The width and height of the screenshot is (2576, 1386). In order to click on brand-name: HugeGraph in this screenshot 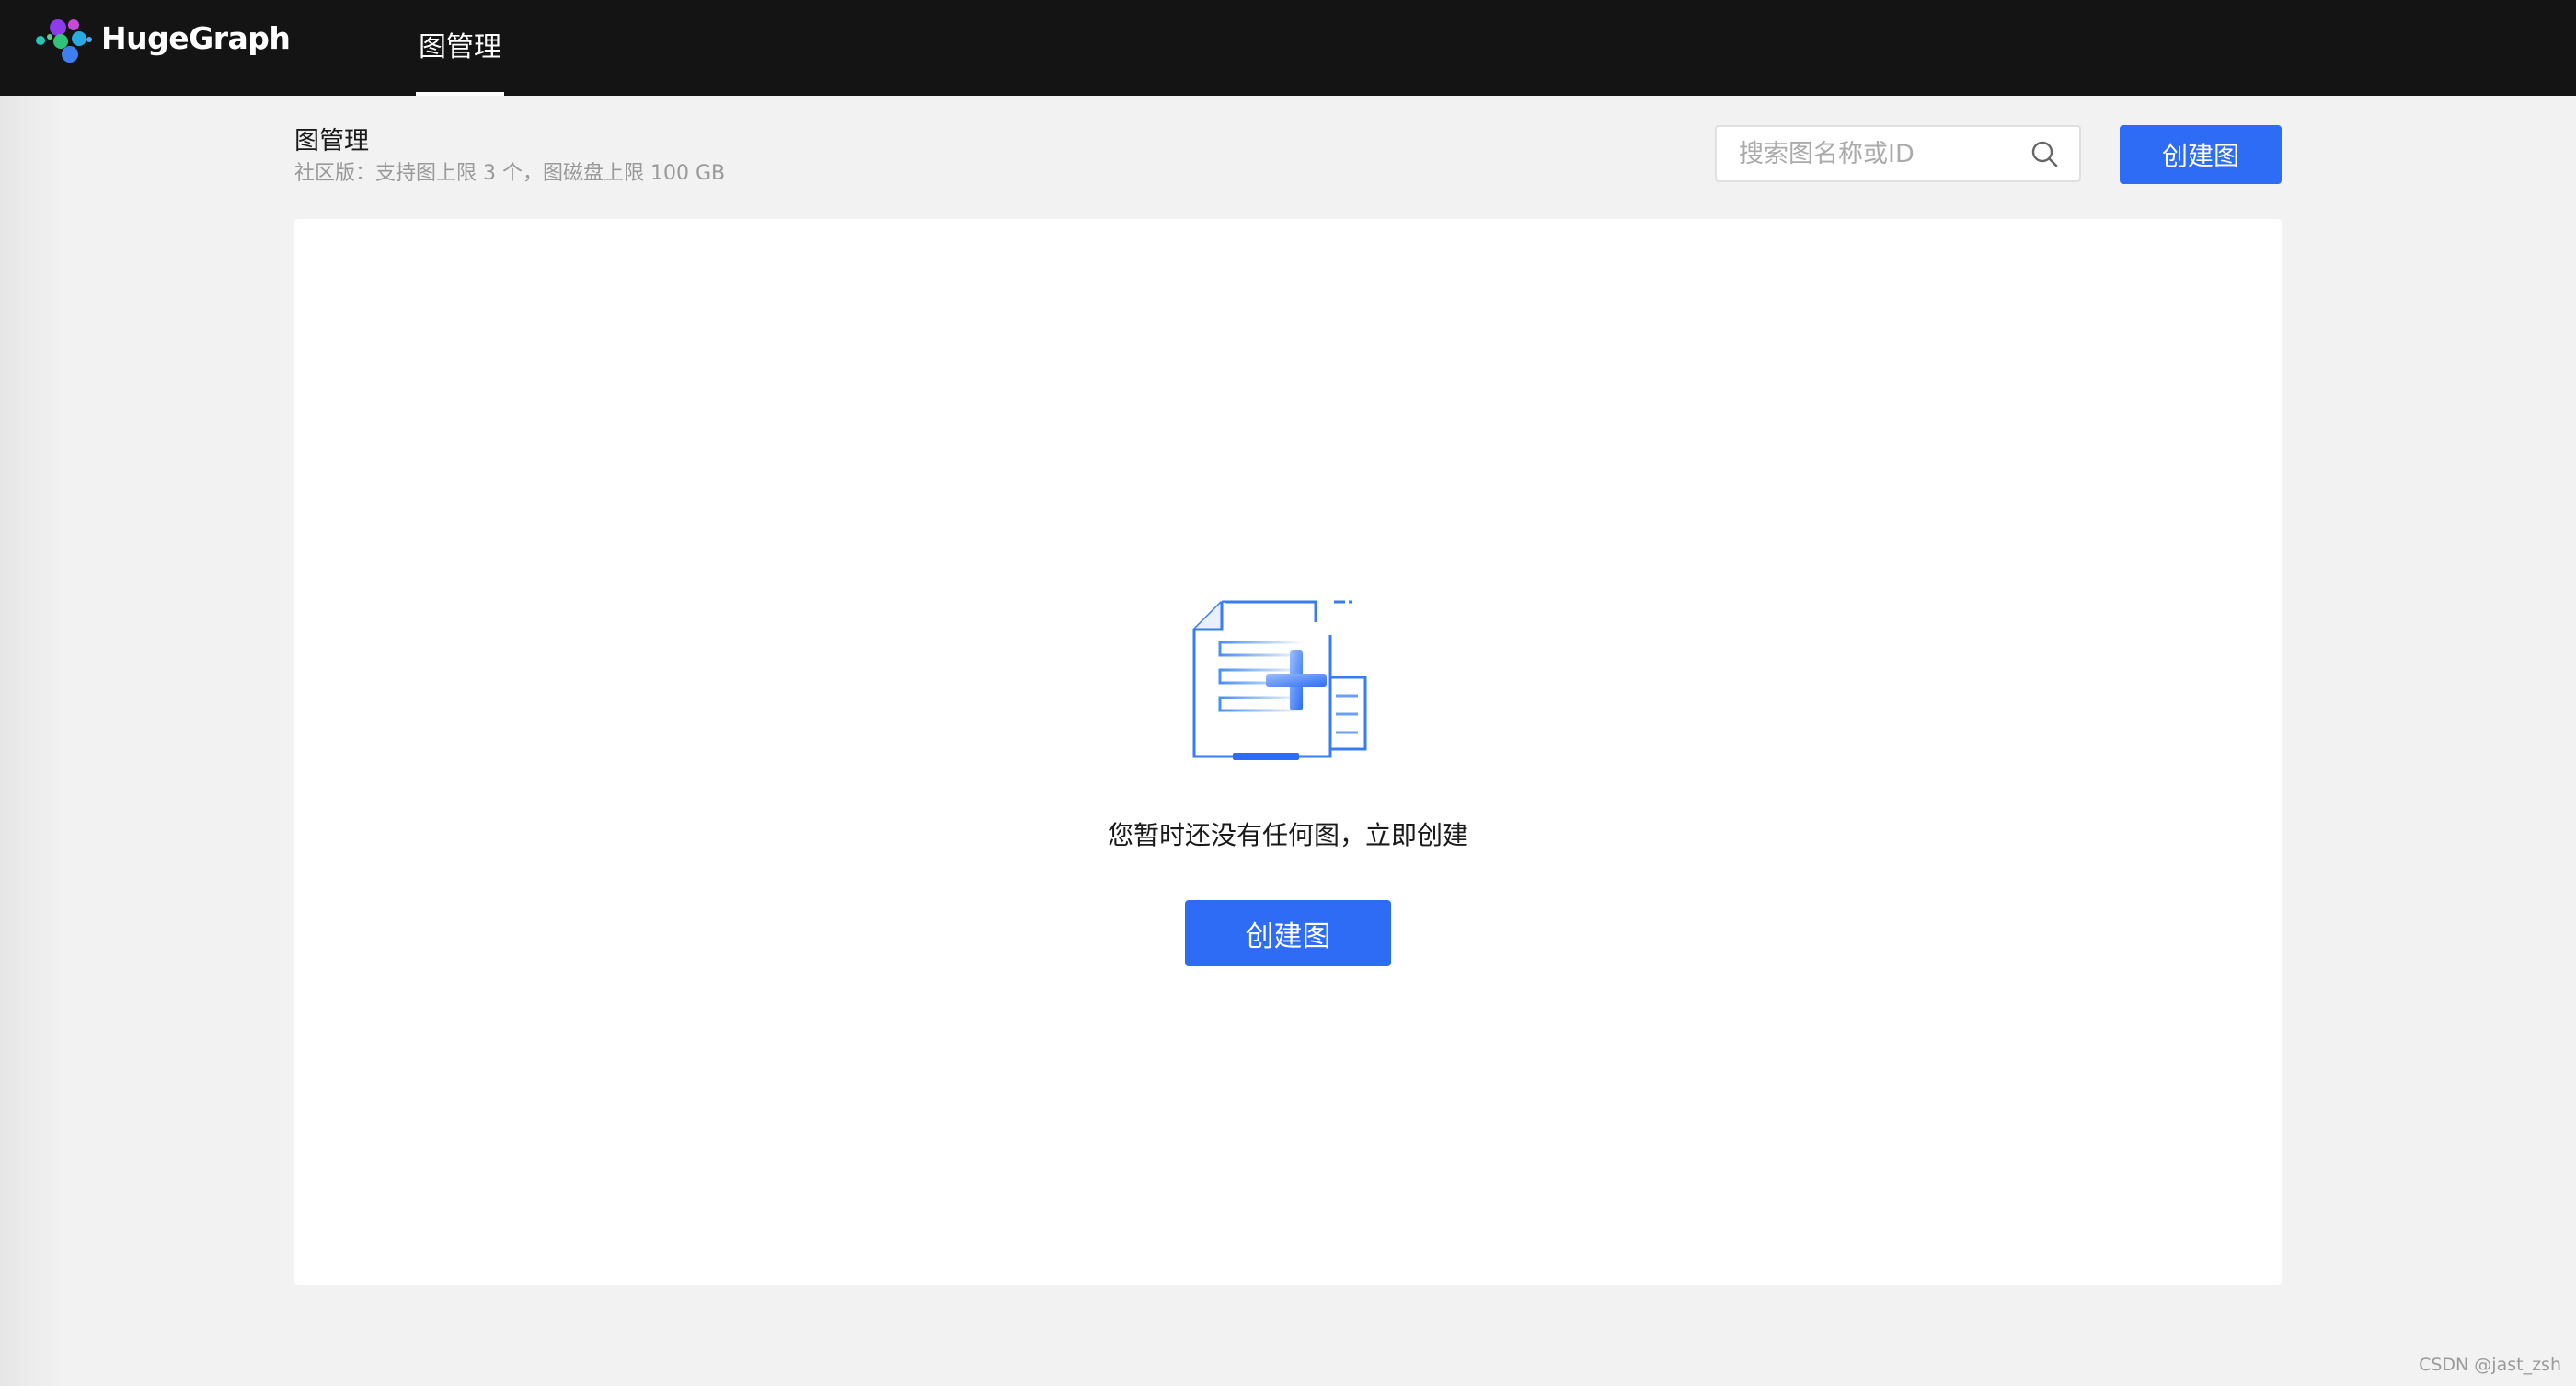, I will do `click(196, 38)`.